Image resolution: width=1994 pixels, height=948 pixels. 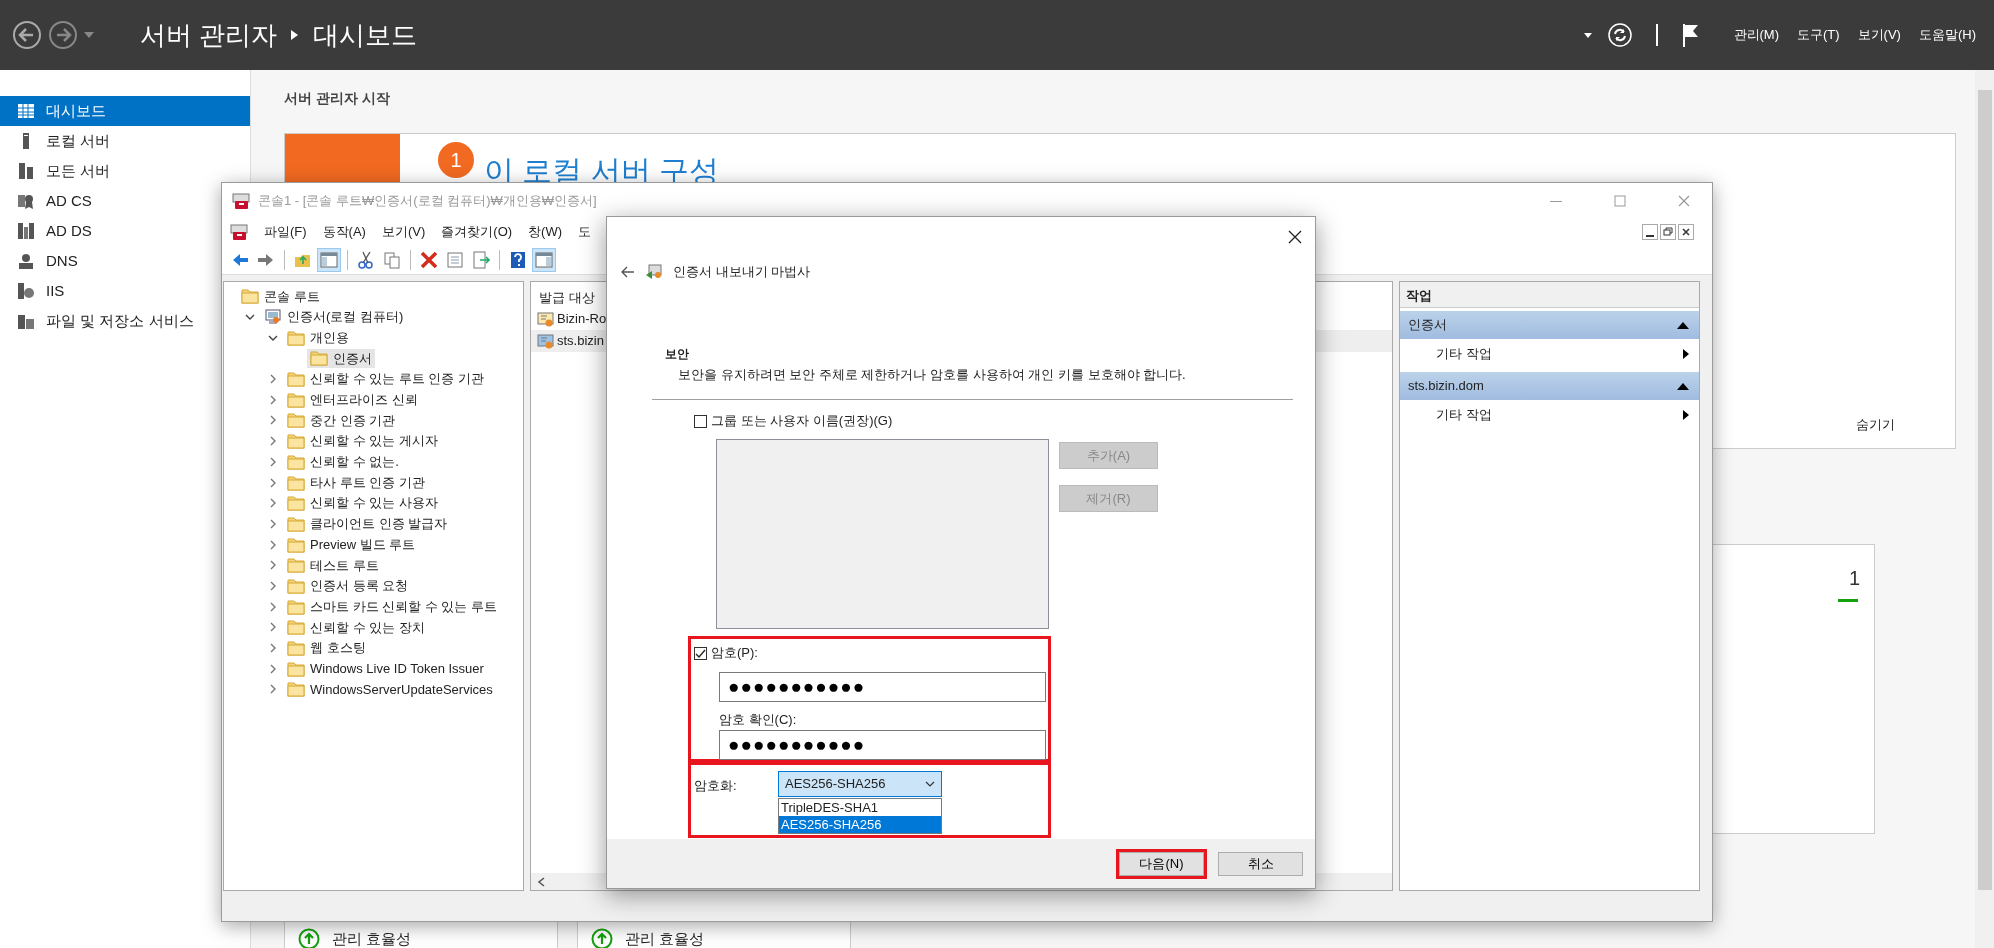 What do you see at coordinates (758, 720) in the screenshot?
I see `field-label: 암호 확인(C):` at bounding box center [758, 720].